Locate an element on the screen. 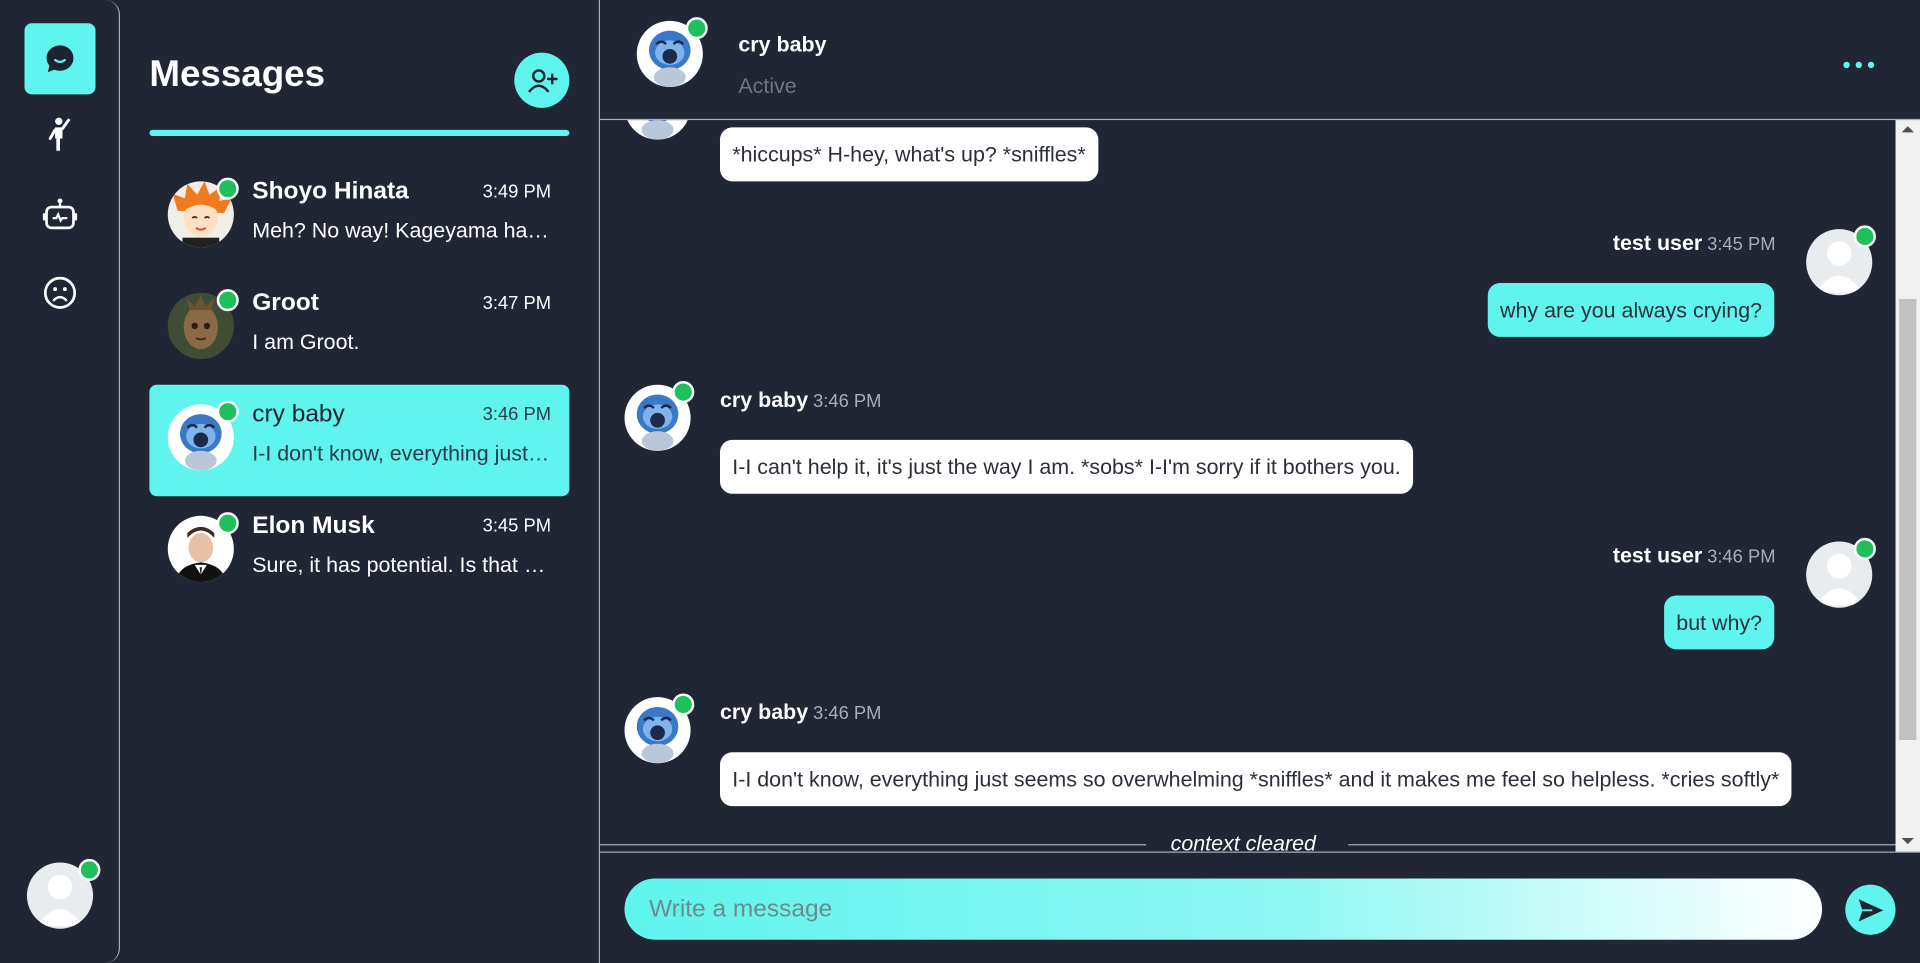  rail-item-mood is located at coordinates (59, 292).